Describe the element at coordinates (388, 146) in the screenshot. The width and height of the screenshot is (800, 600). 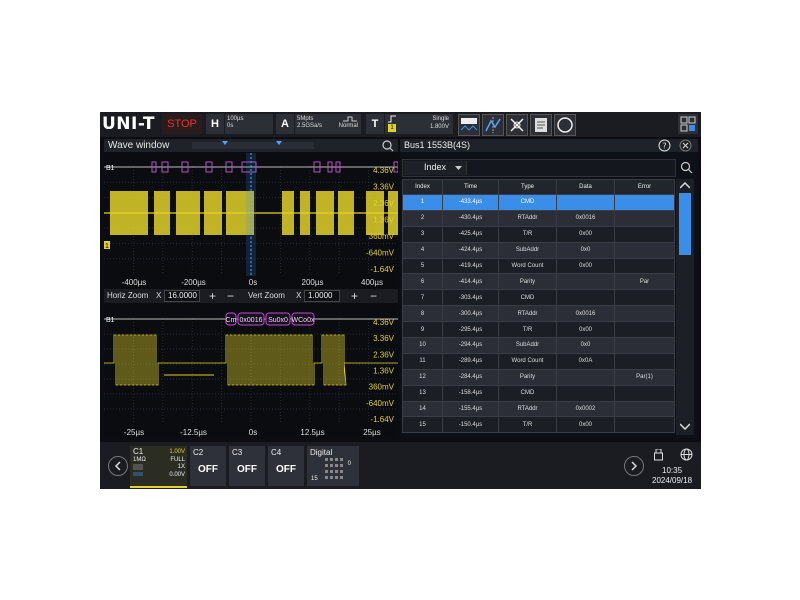
I see `search-icon` at that location.